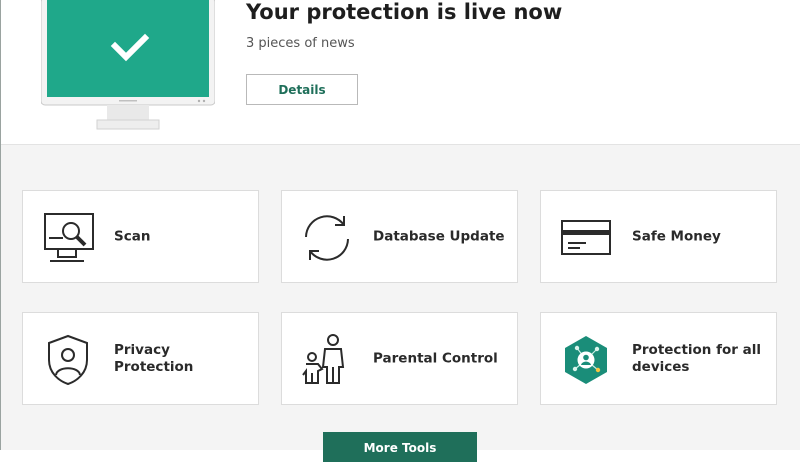  I want to click on tile-protection-all-devices: Protection for all devices, so click(658, 358).